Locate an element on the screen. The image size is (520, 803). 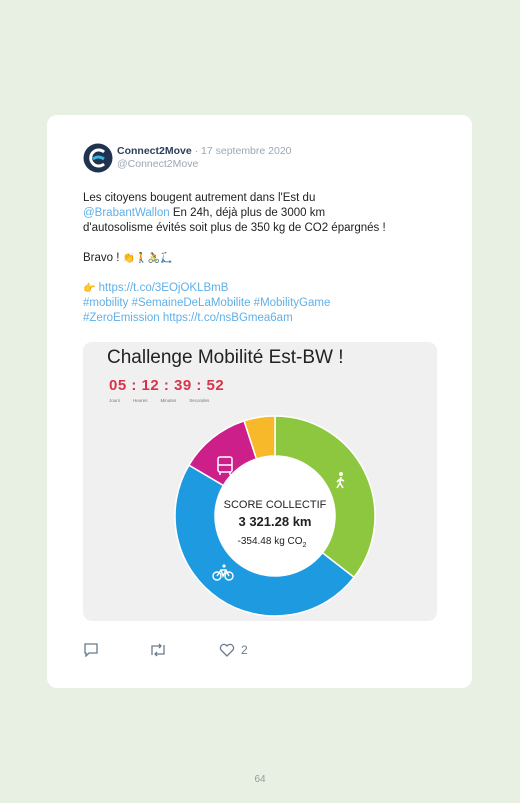
timer-label: Secondes is located at coordinates (199, 400).